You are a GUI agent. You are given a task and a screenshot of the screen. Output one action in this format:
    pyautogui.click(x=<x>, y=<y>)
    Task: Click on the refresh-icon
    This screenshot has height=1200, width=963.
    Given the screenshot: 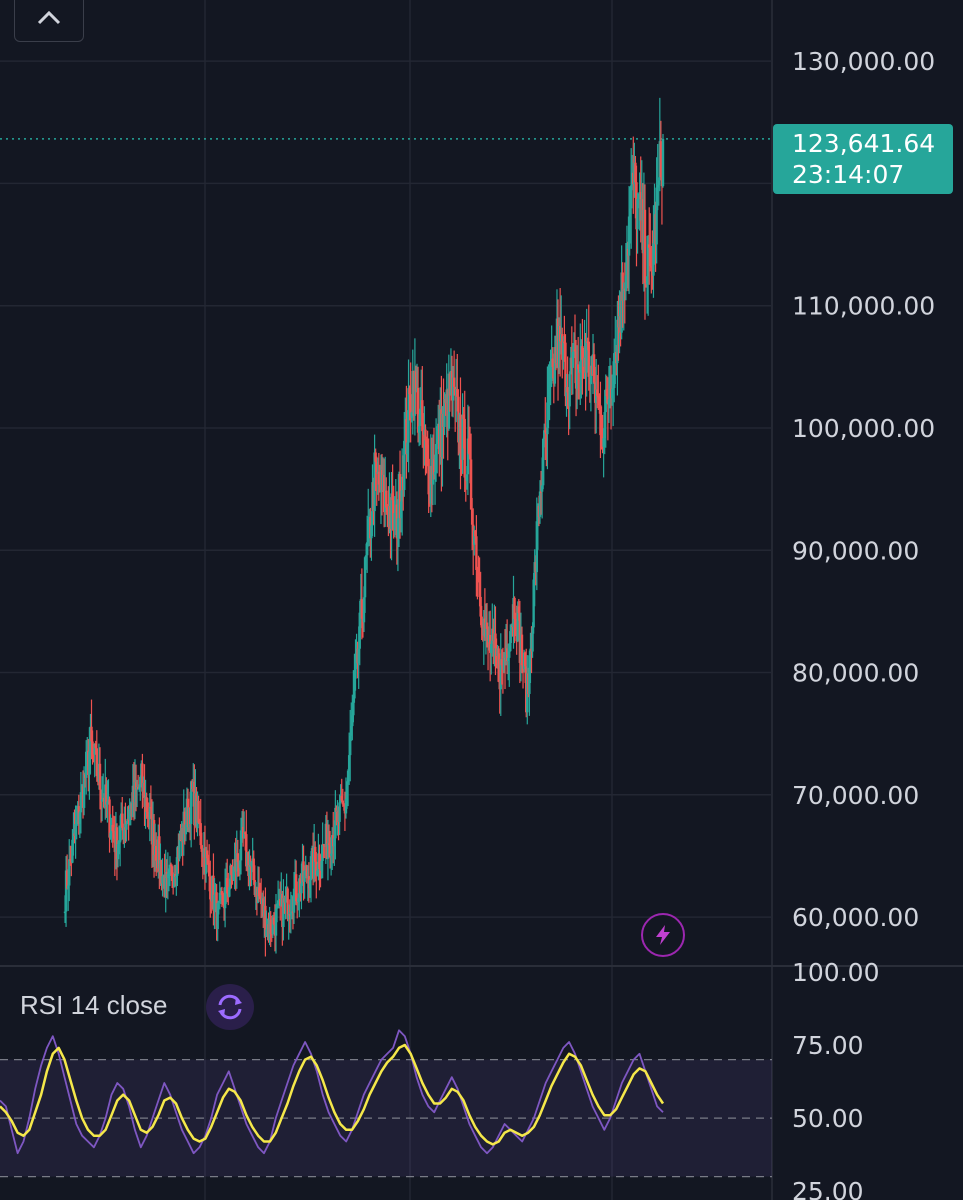 What is the action you would take?
    pyautogui.click(x=230, y=1007)
    